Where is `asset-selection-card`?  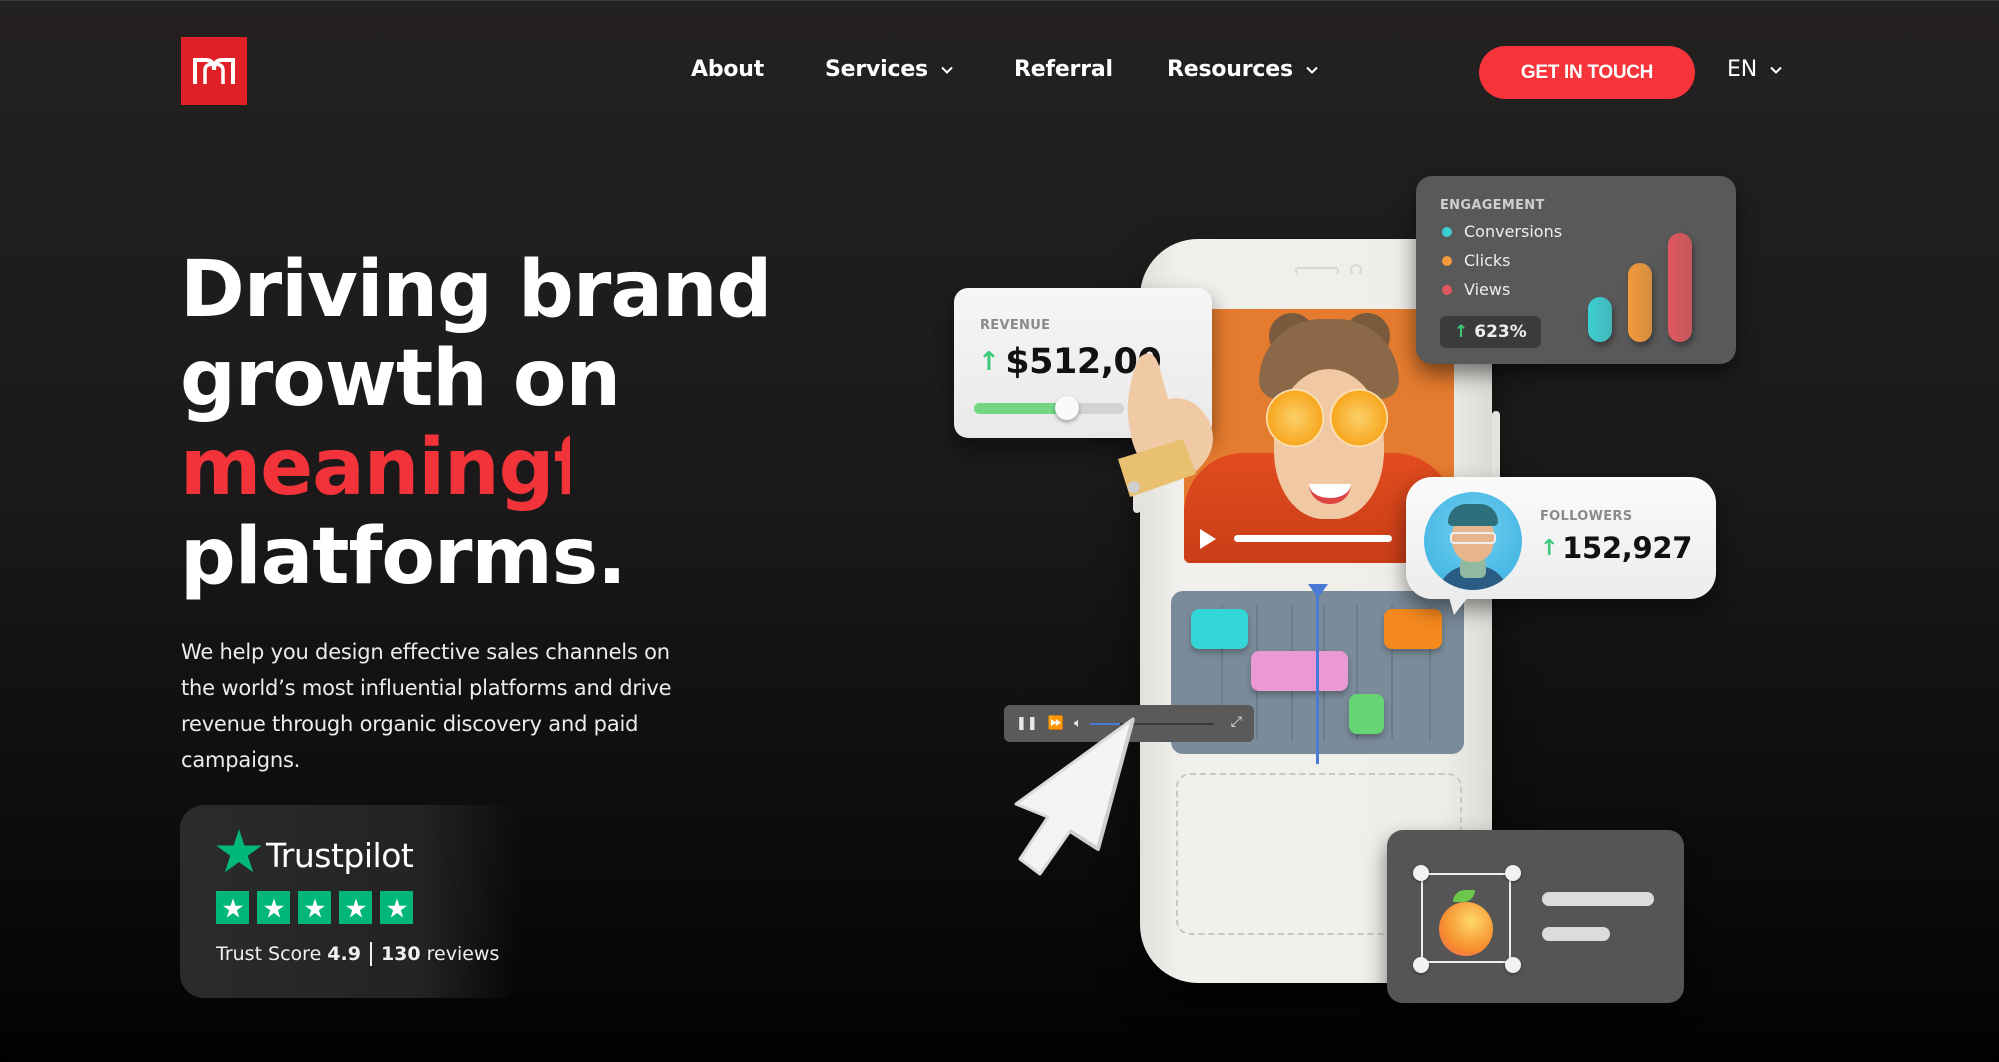 asset-selection-card is located at coordinates (1535, 916).